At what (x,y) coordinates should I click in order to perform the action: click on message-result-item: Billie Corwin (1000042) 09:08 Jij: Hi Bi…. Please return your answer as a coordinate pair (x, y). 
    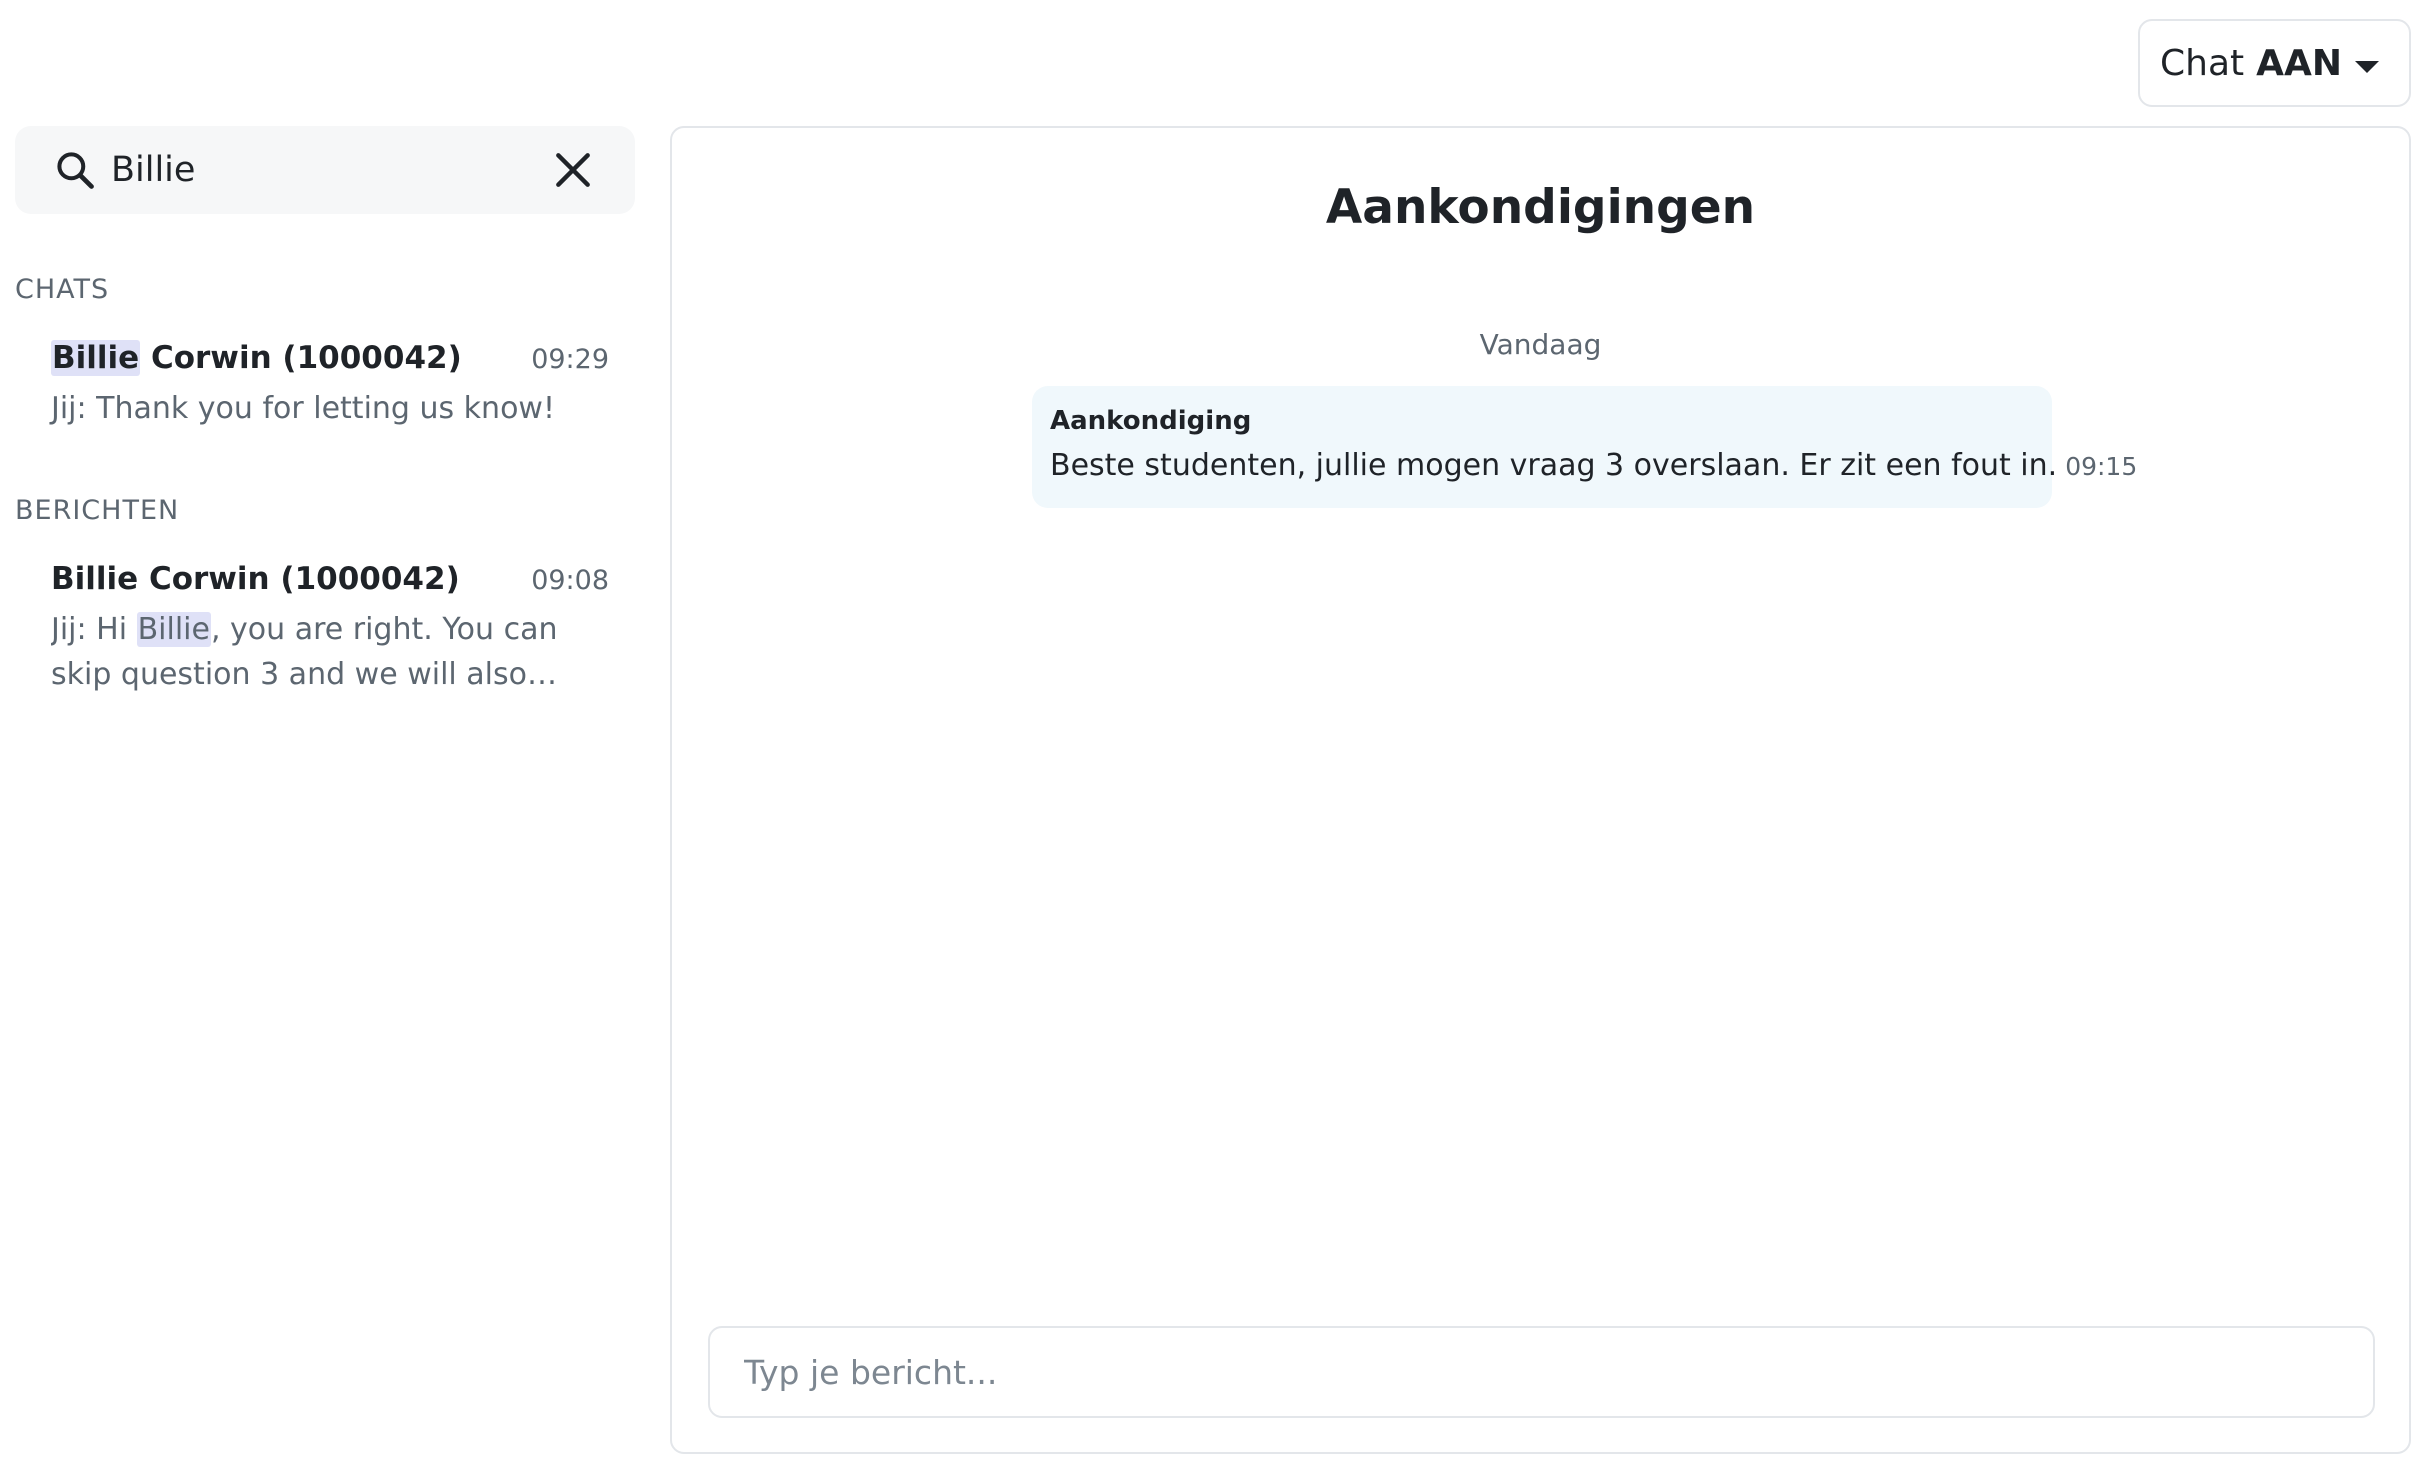
    Looking at the image, I should click on (330, 629).